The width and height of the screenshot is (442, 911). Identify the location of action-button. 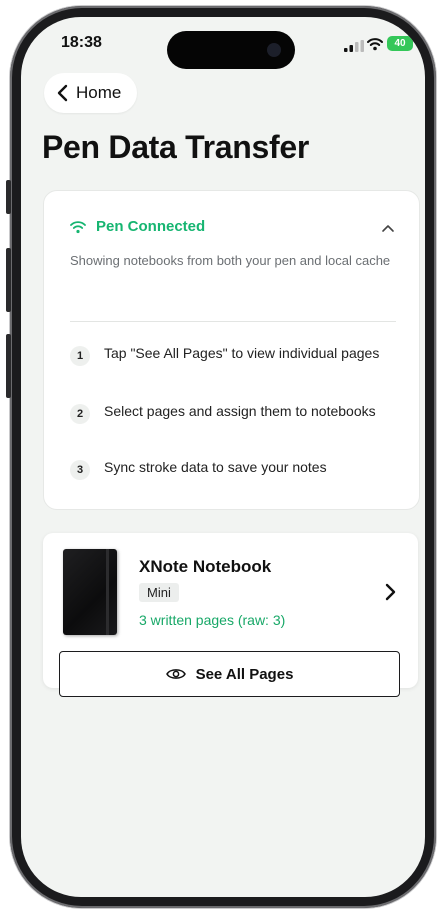
(8, 197).